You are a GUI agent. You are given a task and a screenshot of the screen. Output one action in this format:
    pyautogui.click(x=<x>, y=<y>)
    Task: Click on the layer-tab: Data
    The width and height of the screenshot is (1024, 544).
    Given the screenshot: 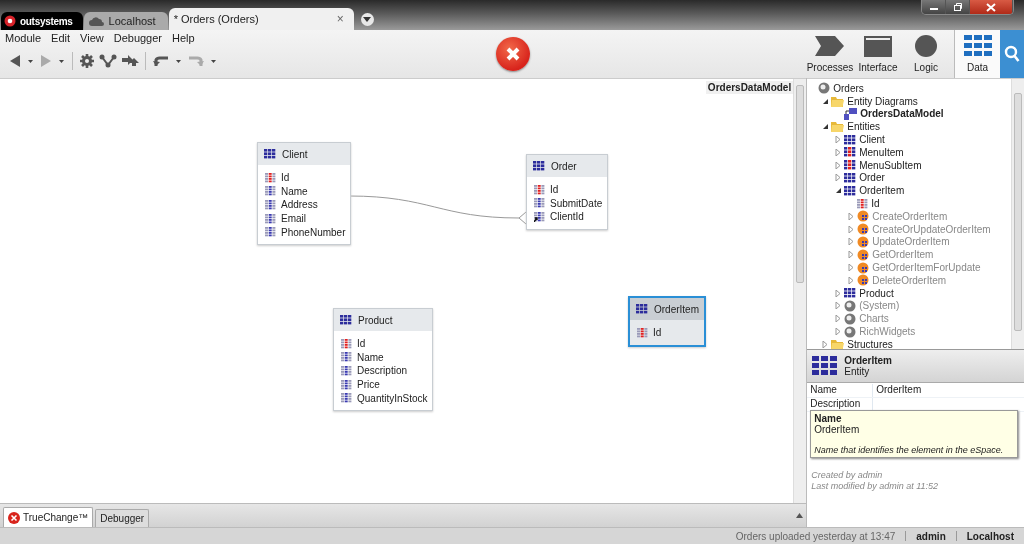 What is the action you would take?
    pyautogui.click(x=977, y=54)
    